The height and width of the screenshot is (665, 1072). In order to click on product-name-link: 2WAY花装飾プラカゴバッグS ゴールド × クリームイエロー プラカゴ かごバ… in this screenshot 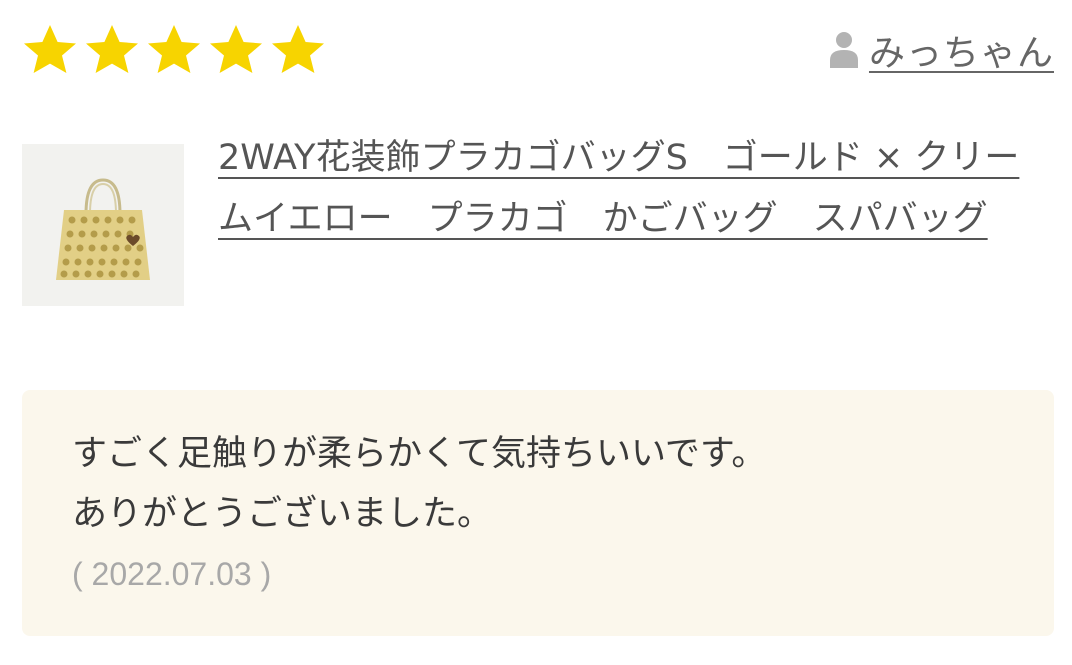, I will do `click(633, 189)`.